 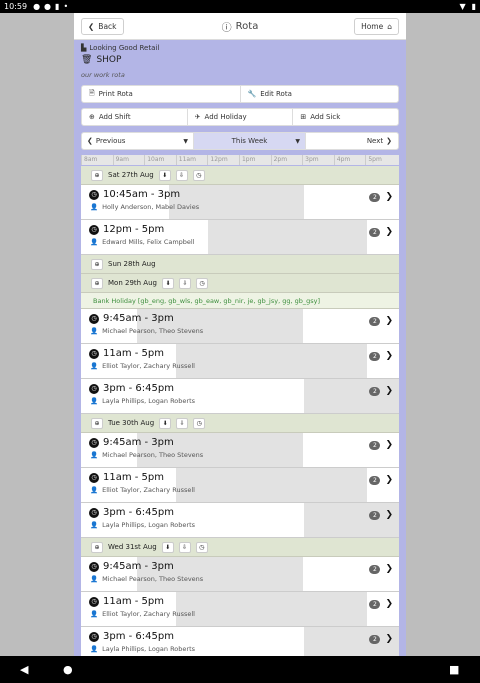 I want to click on shift-people: 👤 Holly Anderson, Mabel Davies, so click(x=144, y=207).